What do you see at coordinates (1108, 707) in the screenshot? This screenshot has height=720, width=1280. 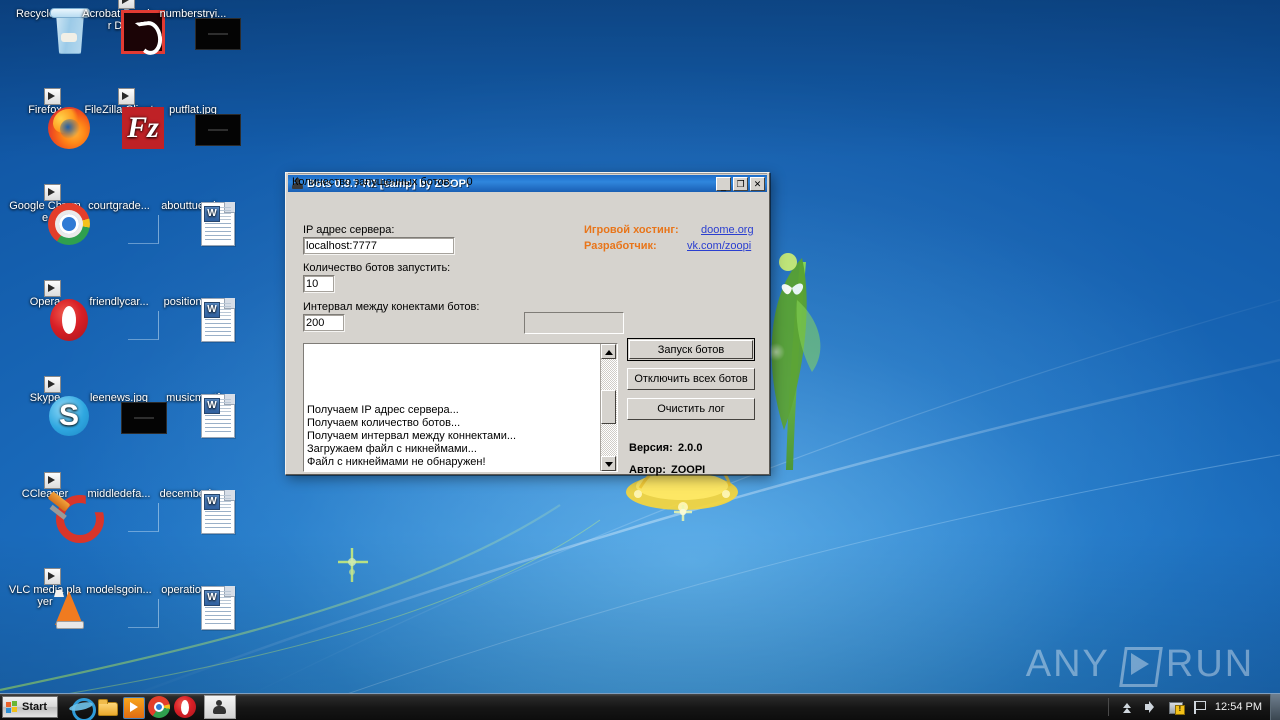 I see `tray-divider` at bounding box center [1108, 707].